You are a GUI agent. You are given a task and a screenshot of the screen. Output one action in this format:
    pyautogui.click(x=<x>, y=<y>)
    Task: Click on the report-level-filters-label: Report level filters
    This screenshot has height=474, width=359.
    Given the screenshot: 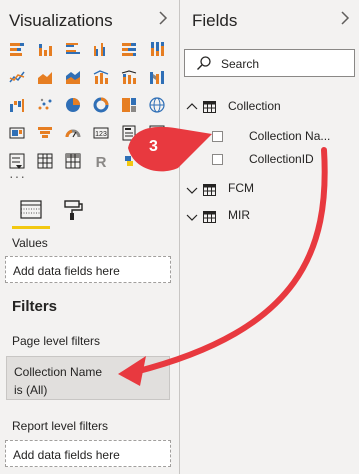 What is the action you would take?
    pyautogui.click(x=60, y=426)
    